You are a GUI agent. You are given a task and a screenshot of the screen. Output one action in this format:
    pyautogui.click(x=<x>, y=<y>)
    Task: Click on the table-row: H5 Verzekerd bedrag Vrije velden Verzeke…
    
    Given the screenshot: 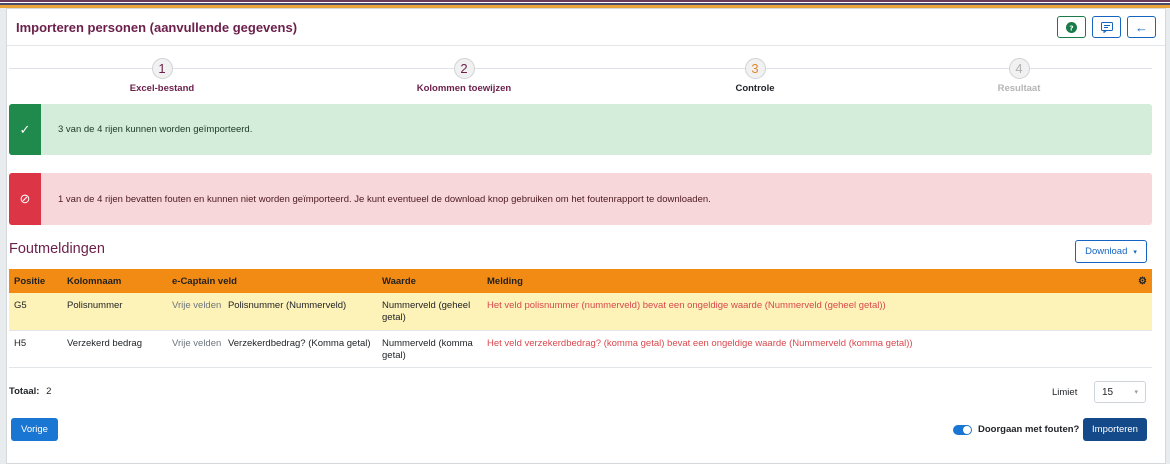 What is the action you would take?
    pyautogui.click(x=580, y=349)
    